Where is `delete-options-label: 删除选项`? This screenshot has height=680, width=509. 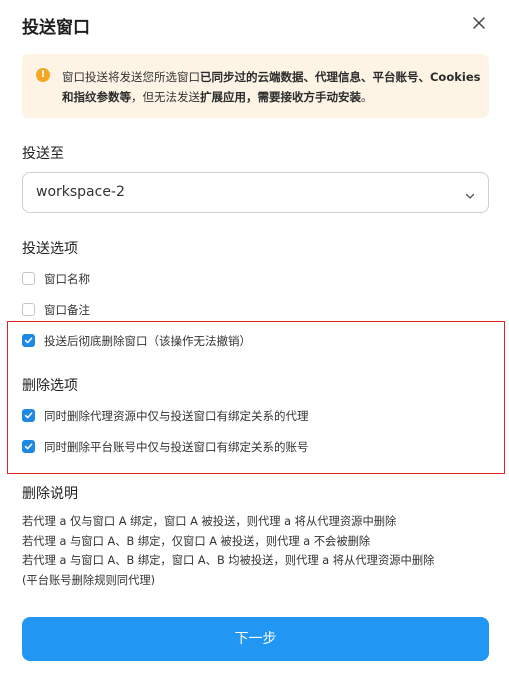 delete-options-label: 删除选项 is located at coordinates (50, 386).